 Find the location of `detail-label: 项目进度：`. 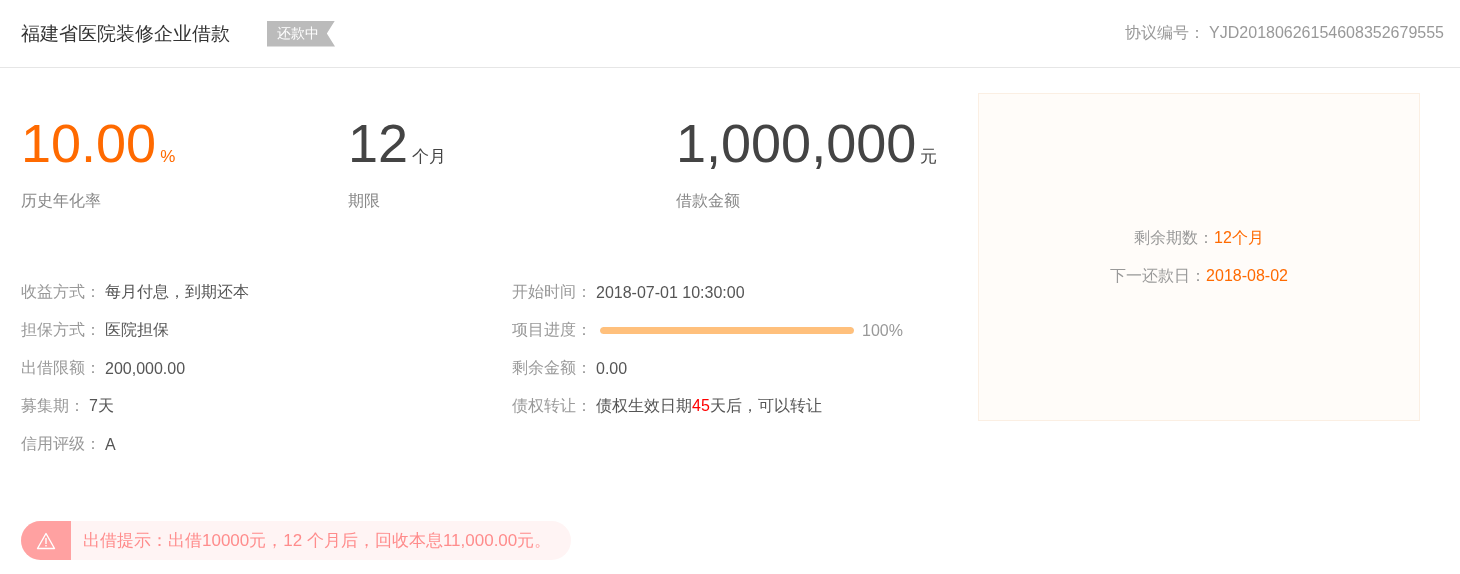

detail-label: 项目进度： is located at coordinates (552, 330).